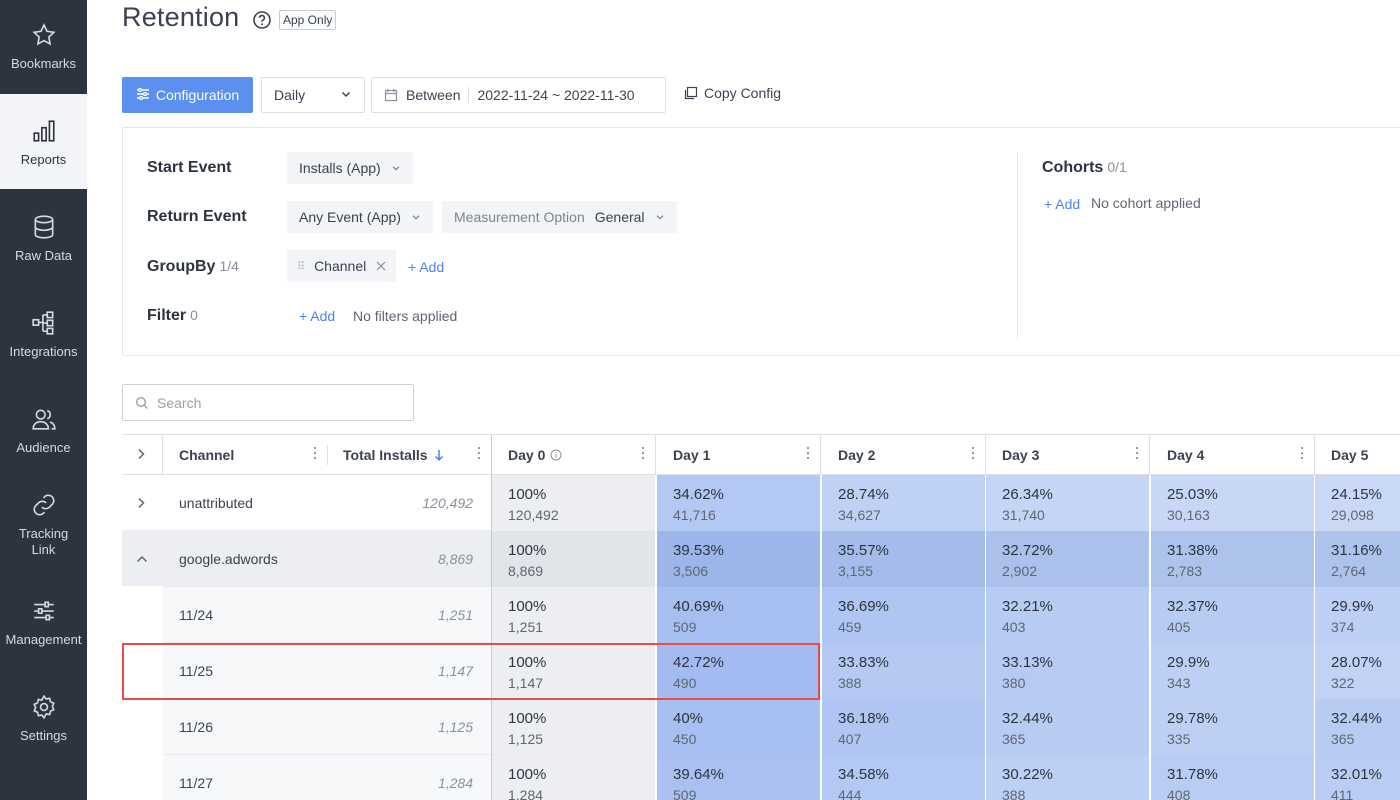  What do you see at coordinates (732, 93) in the screenshot?
I see `copy-config-button: Copy Config` at bounding box center [732, 93].